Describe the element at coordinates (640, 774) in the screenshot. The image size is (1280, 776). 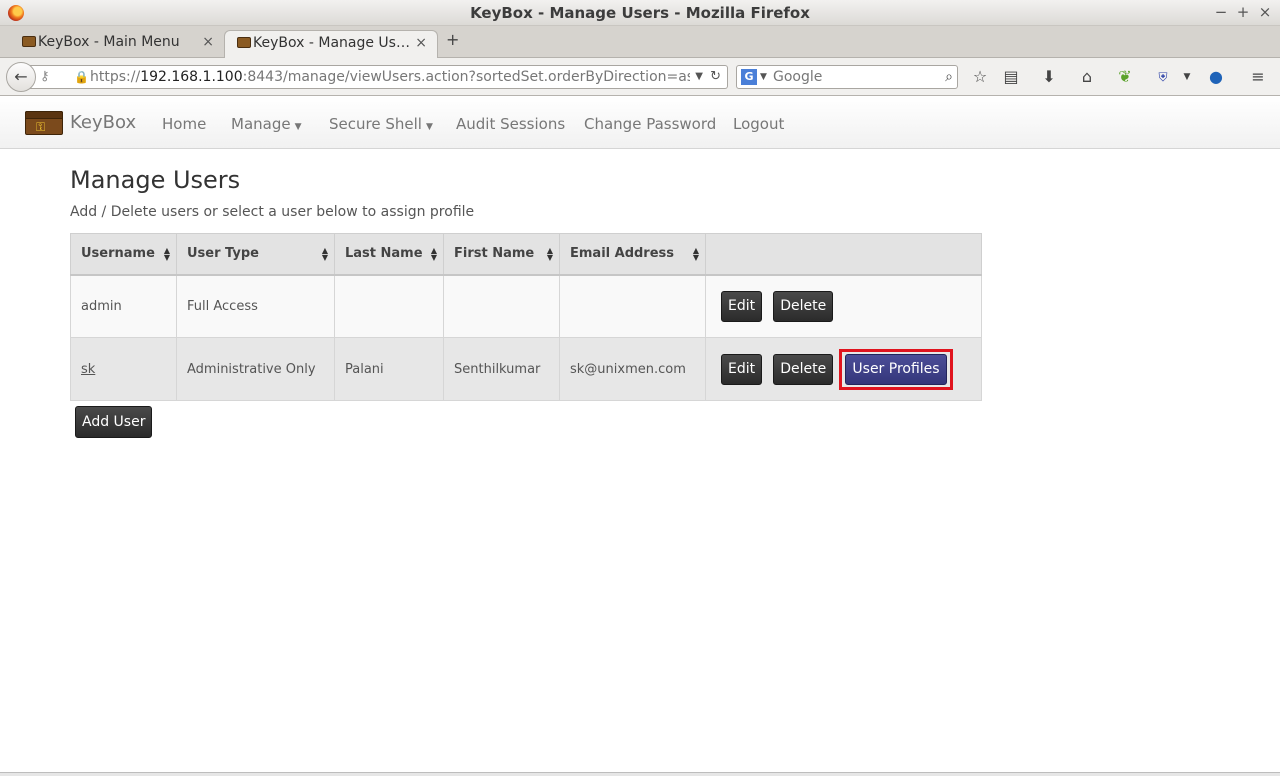
I see `status-bar` at that location.